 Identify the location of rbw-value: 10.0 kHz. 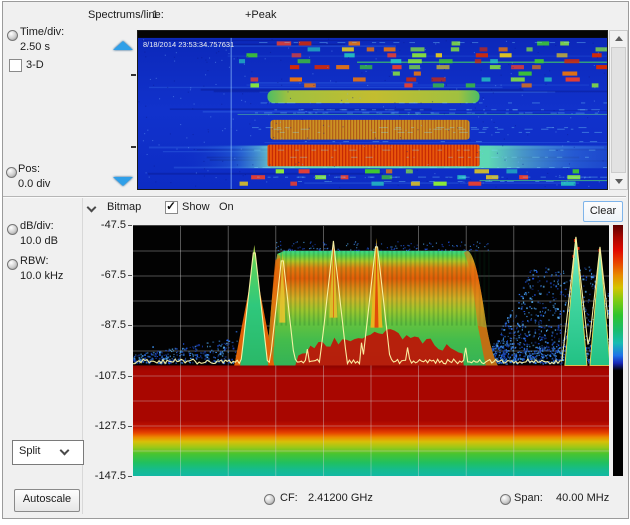
(41, 276).